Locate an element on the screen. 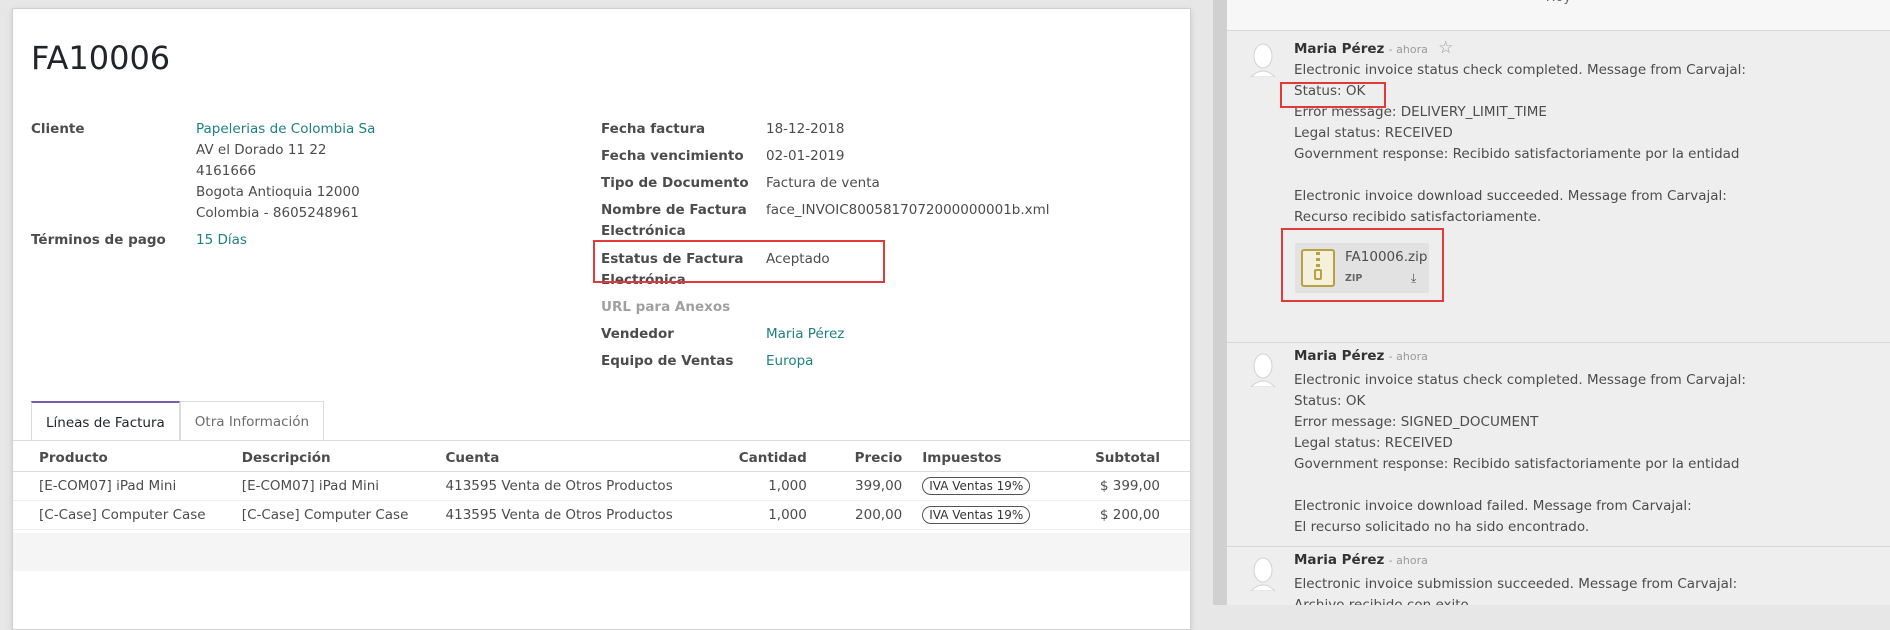  invoice-date-value: 18-12-2018 is located at coordinates (805, 129).